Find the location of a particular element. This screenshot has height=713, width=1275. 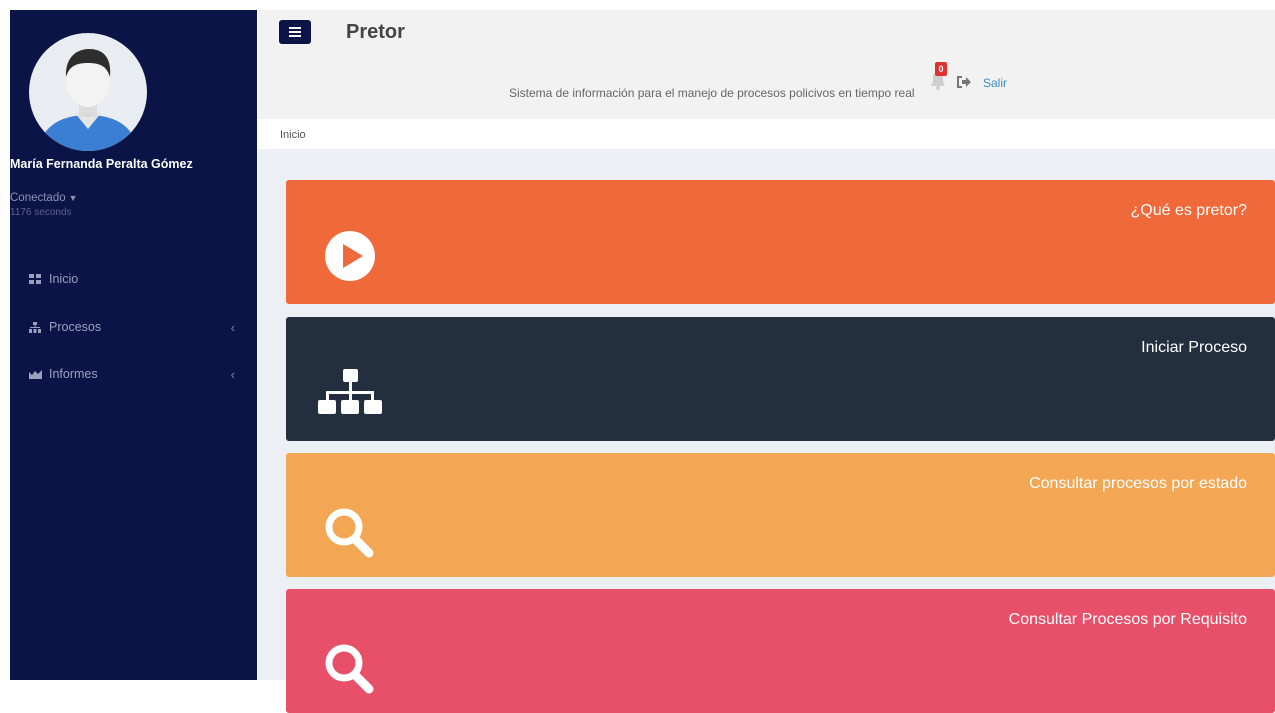

sidebar-item-inicio: Inicio is located at coordinates (127, 279).